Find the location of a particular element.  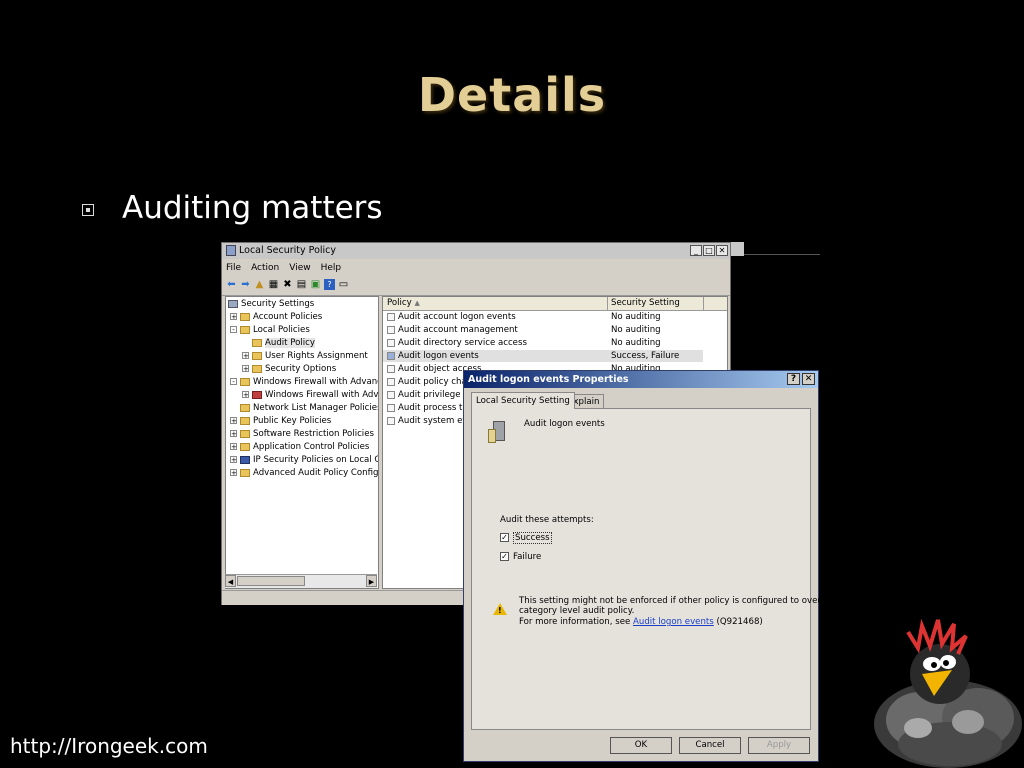

failure-option: ✓ Failure is located at coordinates (520, 557).